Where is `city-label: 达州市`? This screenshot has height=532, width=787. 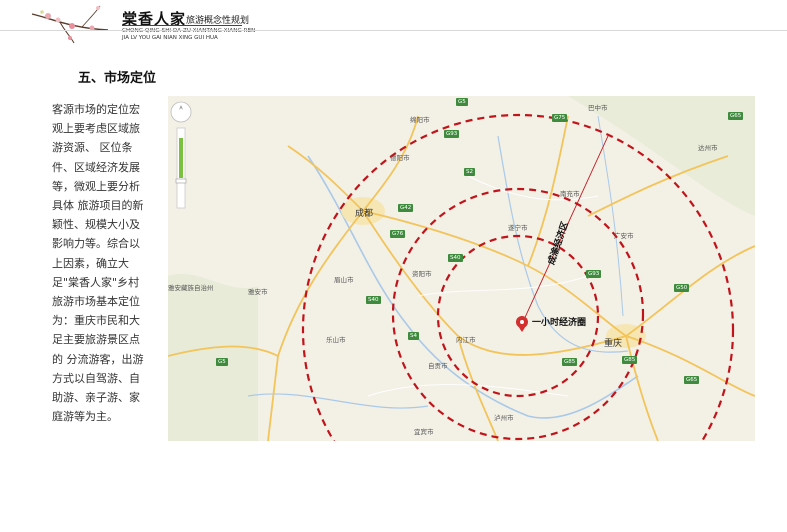 city-label: 达州市 is located at coordinates (708, 148).